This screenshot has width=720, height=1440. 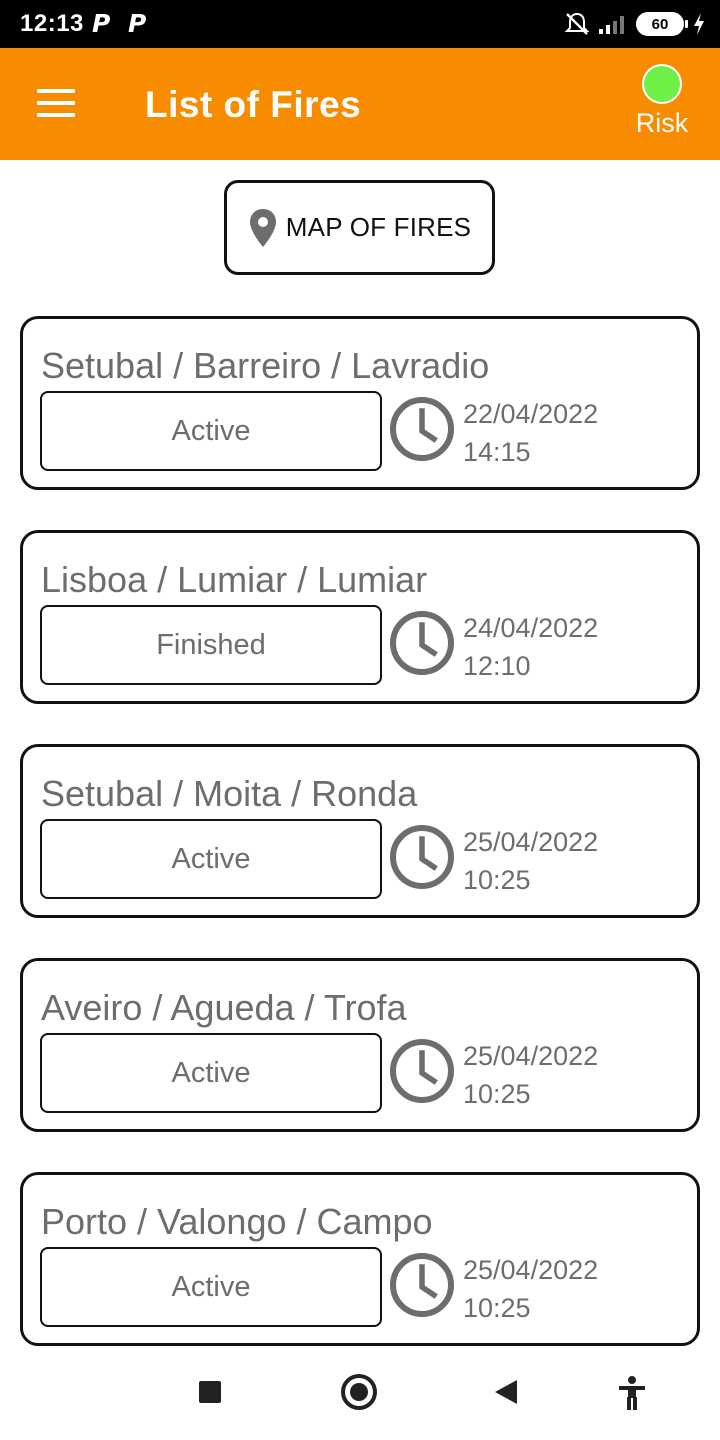 I want to click on fire-datetime: 24/04/2022 12:10, so click(x=530, y=647).